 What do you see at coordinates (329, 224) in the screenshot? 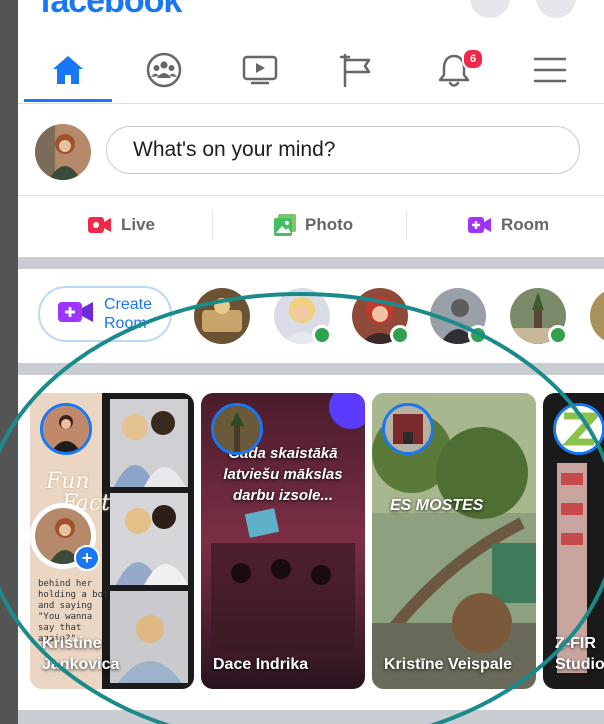
I see `photo-label: Photo` at bounding box center [329, 224].